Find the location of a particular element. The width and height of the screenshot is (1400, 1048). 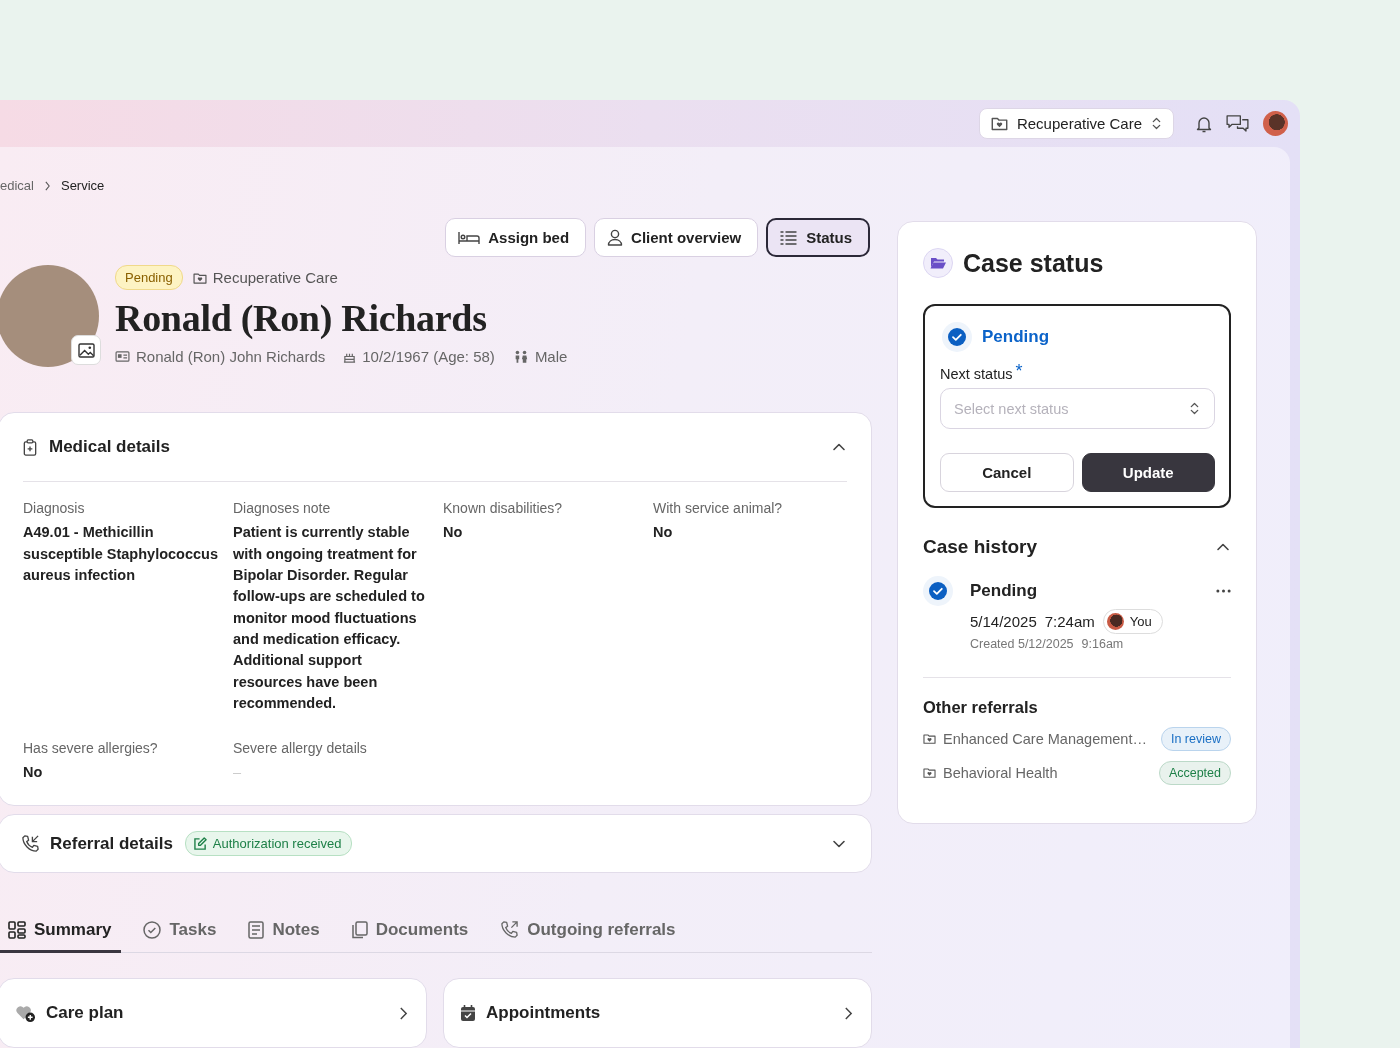

breadcrumb-link: Service is located at coordinates (82, 186).